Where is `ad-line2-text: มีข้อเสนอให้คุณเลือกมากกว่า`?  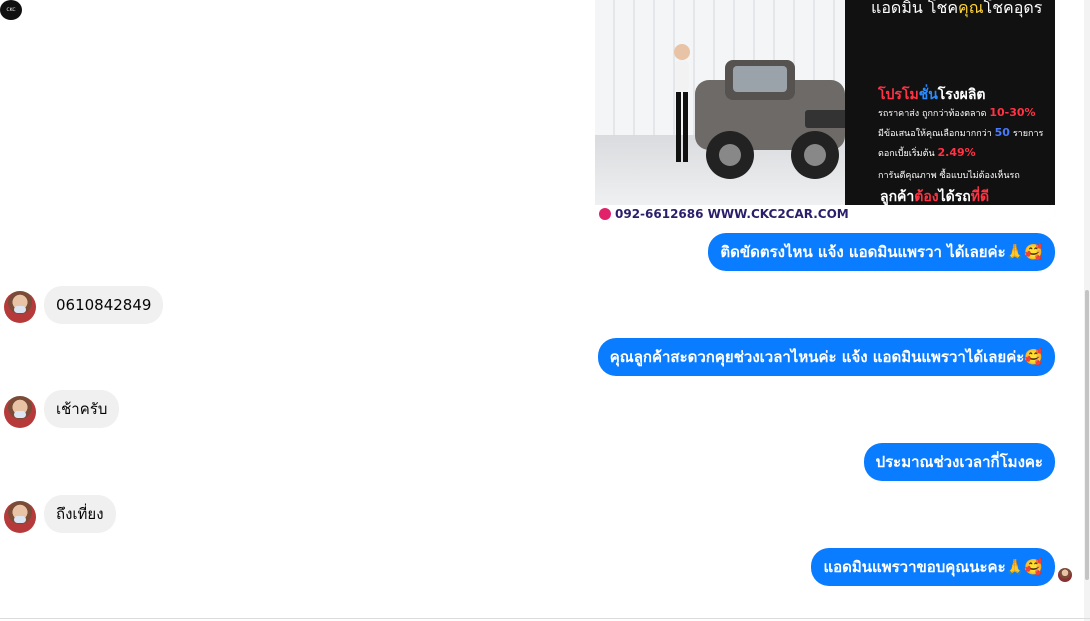 ad-line2-text: มีข้อเสนอให้คุณเลือกมากกว่า is located at coordinates (935, 134).